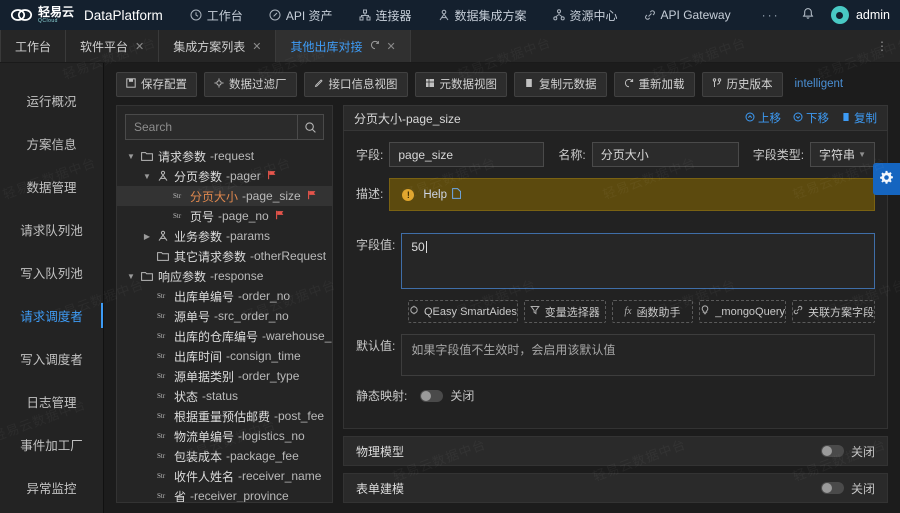  Describe the element at coordinates (224, 336) in the screenshot. I see `tree-node: Str 出库的仓库编号-warehouse_no` at that location.